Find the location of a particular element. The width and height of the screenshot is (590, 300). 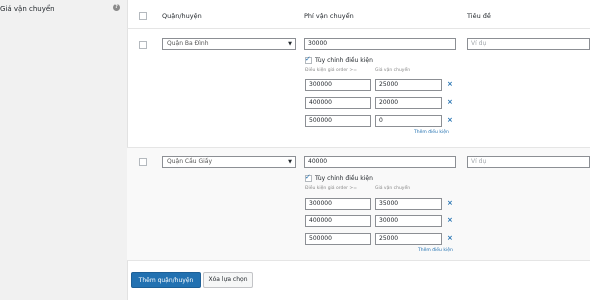

district-select: Quận Cầu Giấy ▼ is located at coordinates (229, 162).